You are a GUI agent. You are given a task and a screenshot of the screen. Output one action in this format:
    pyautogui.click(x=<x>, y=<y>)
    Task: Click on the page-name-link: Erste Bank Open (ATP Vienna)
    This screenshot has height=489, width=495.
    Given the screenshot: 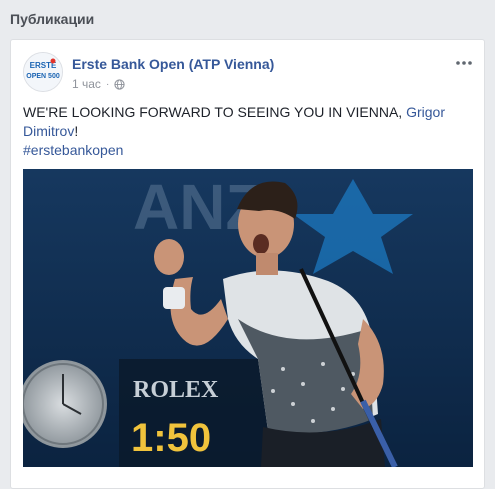 What is the action you would take?
    pyautogui.click(x=173, y=64)
    